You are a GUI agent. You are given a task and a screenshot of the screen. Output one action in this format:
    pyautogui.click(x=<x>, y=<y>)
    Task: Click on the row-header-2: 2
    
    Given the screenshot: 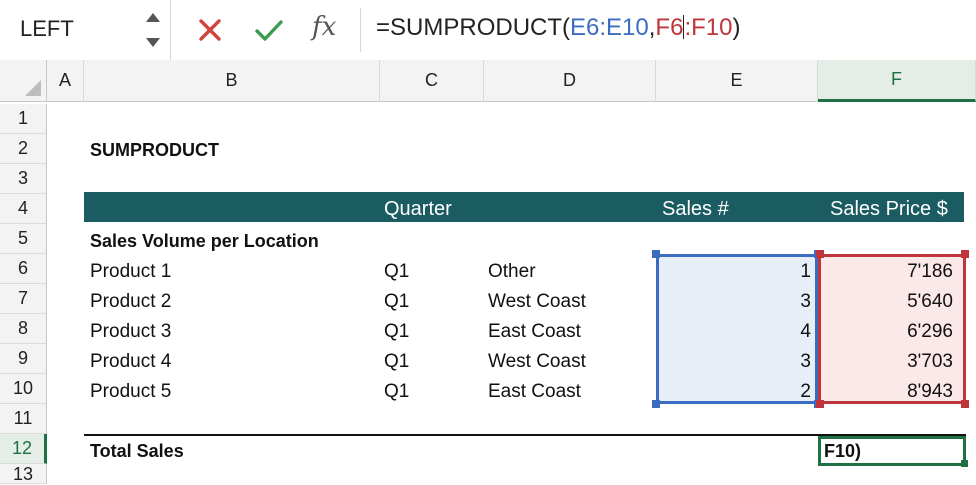 What is the action you would take?
    pyautogui.click(x=23, y=149)
    